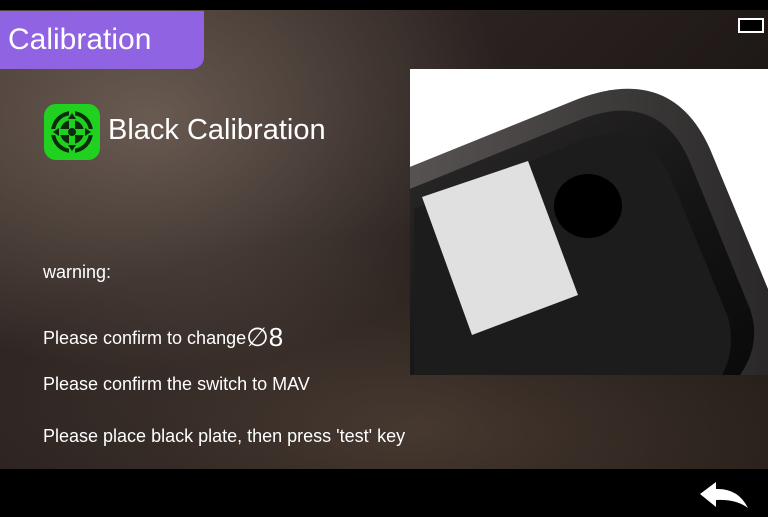 The height and width of the screenshot is (517, 768). I want to click on aperture-value: ∅8, so click(265, 337).